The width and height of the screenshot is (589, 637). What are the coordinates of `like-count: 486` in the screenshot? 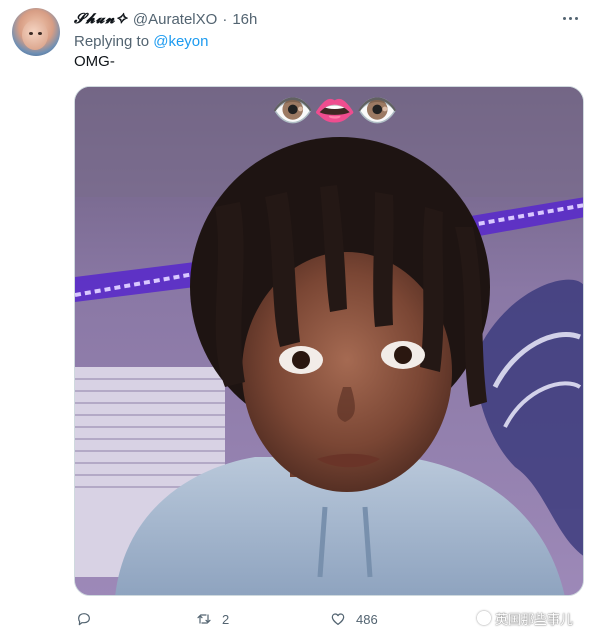 It's located at (367, 619).